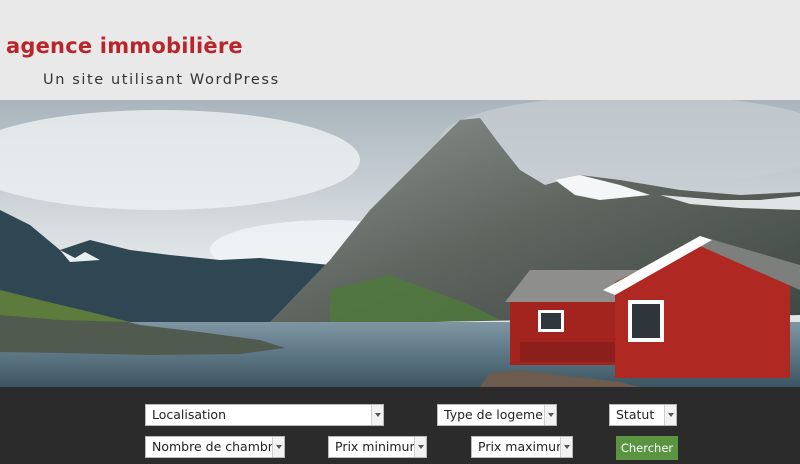 The height and width of the screenshot is (464, 800). I want to click on bedrooms-select: Nombre de chambres, so click(215, 447).